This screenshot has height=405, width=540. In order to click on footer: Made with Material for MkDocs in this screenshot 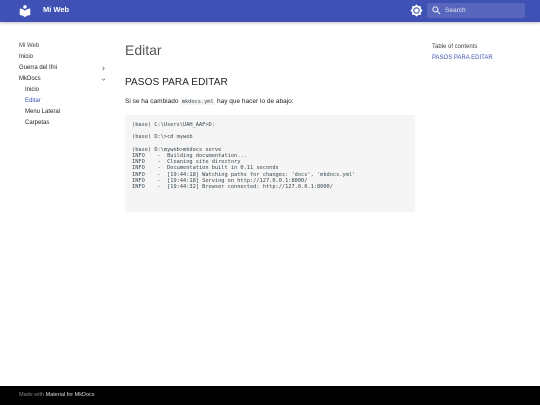, I will do `click(270, 395)`.